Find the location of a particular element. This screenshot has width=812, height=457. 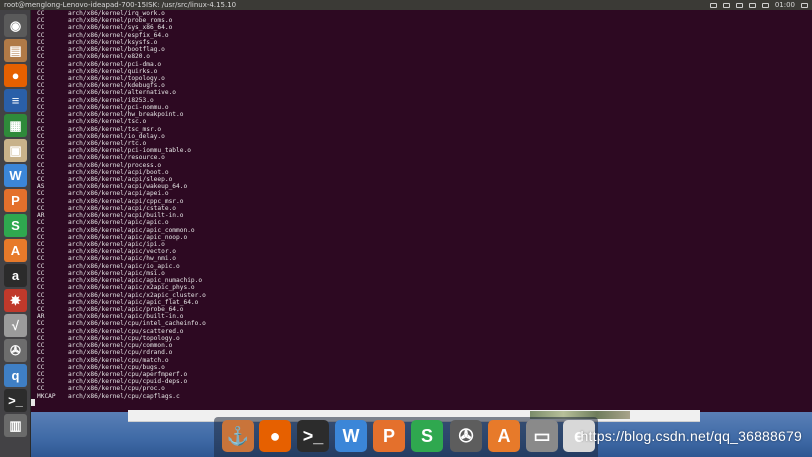

build-target: arch/x86/kernel/tsc_msr.o is located at coordinates (115, 129).